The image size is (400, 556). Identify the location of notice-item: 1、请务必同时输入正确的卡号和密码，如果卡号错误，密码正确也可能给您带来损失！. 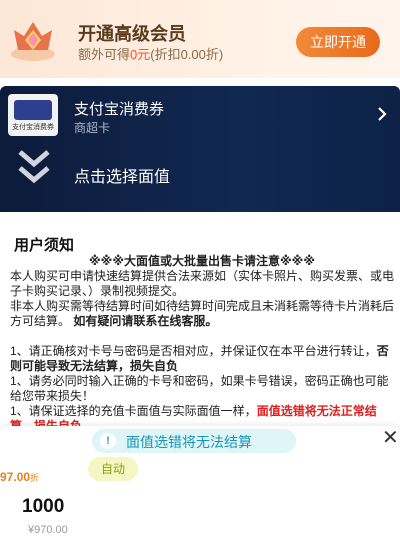
(199, 388).